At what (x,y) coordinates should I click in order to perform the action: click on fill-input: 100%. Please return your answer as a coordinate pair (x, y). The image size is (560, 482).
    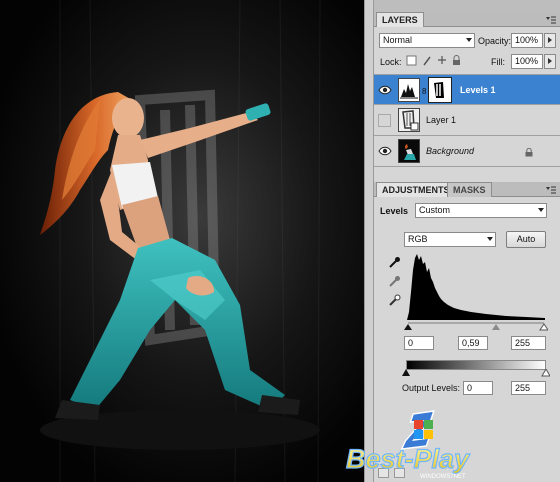
    Looking at the image, I should click on (527, 61).